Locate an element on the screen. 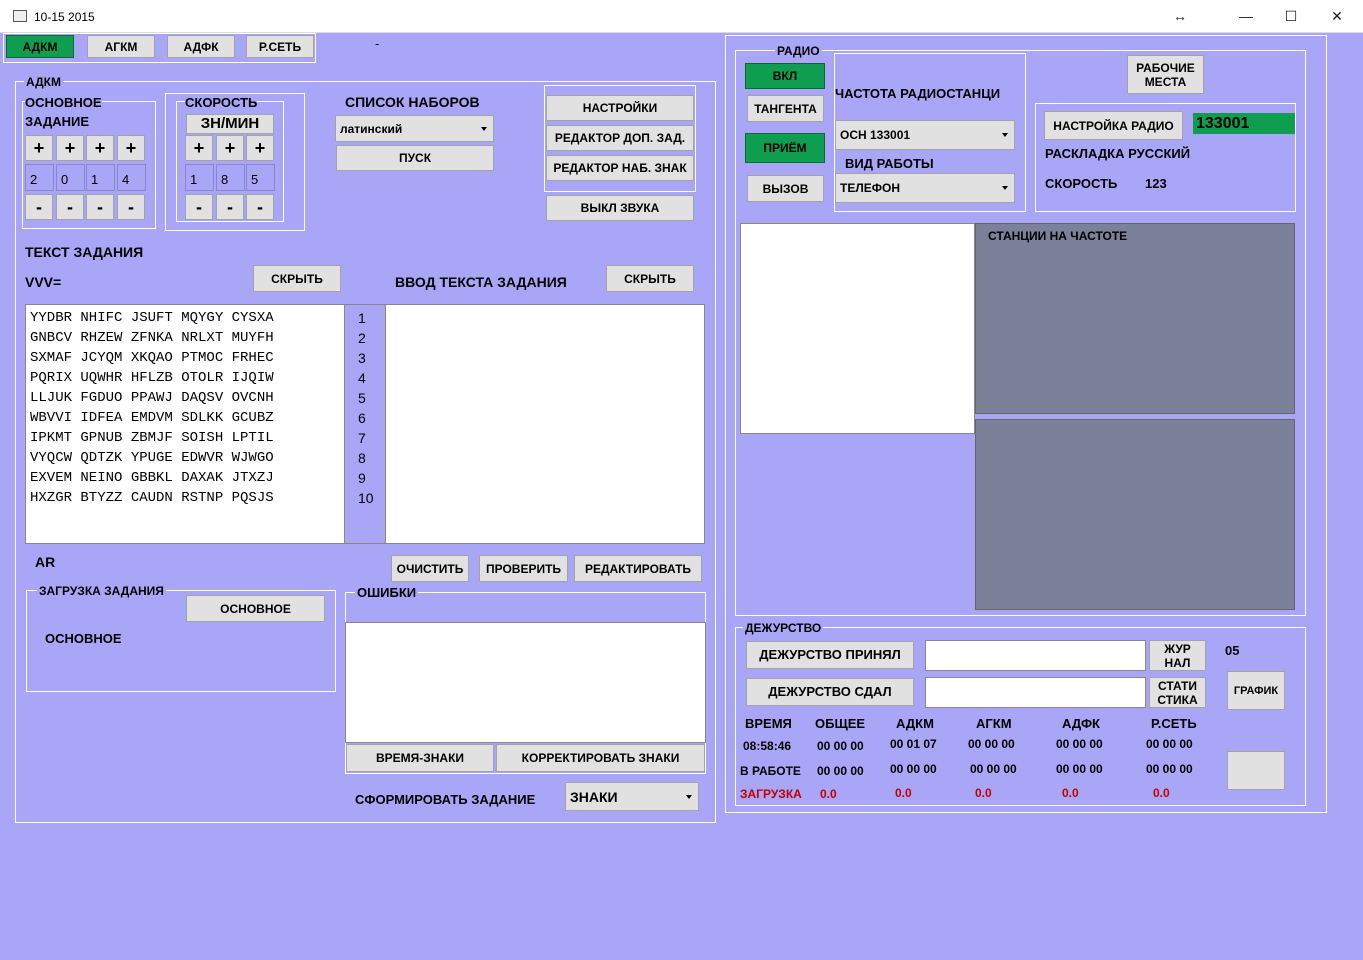 The height and width of the screenshot is (960, 1363). load-main-button: ОСНОВНОЕ is located at coordinates (255, 608).